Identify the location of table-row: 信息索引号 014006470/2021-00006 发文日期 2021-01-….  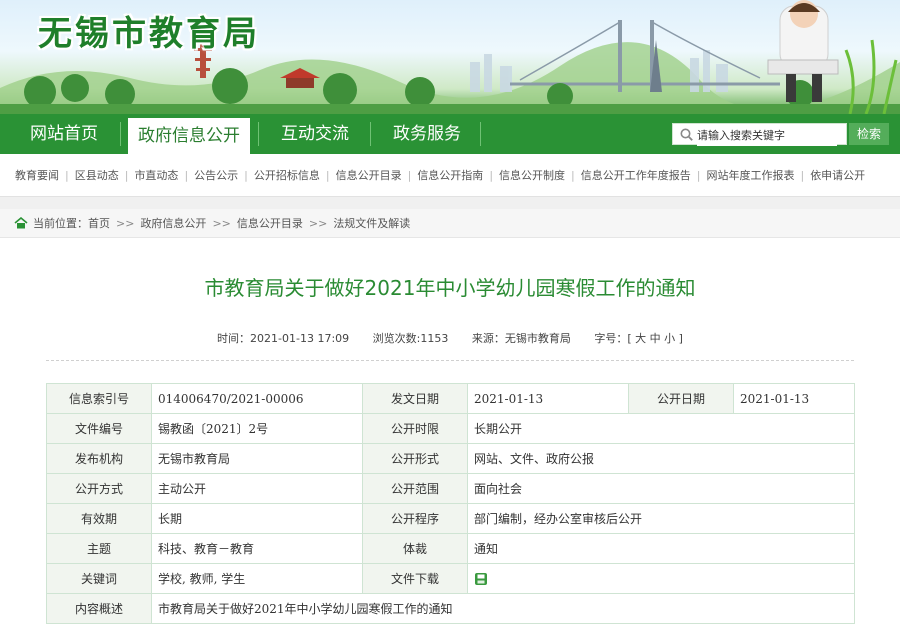
(450, 398).